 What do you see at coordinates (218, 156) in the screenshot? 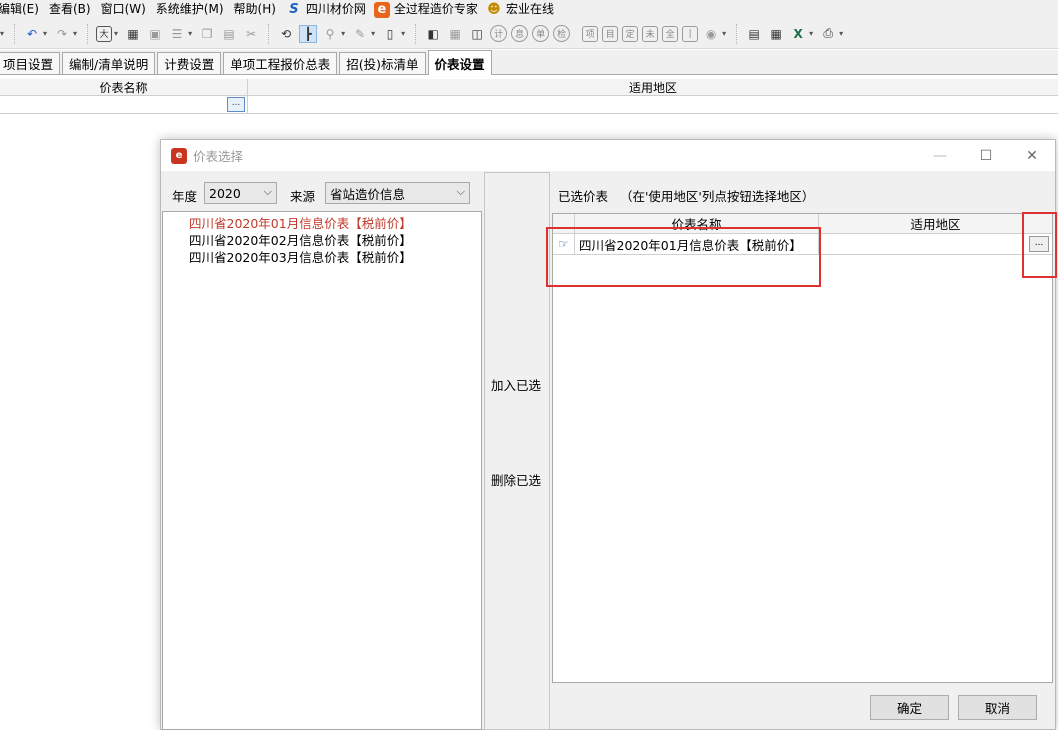
I see `dialog-title: 价表选择` at bounding box center [218, 156].